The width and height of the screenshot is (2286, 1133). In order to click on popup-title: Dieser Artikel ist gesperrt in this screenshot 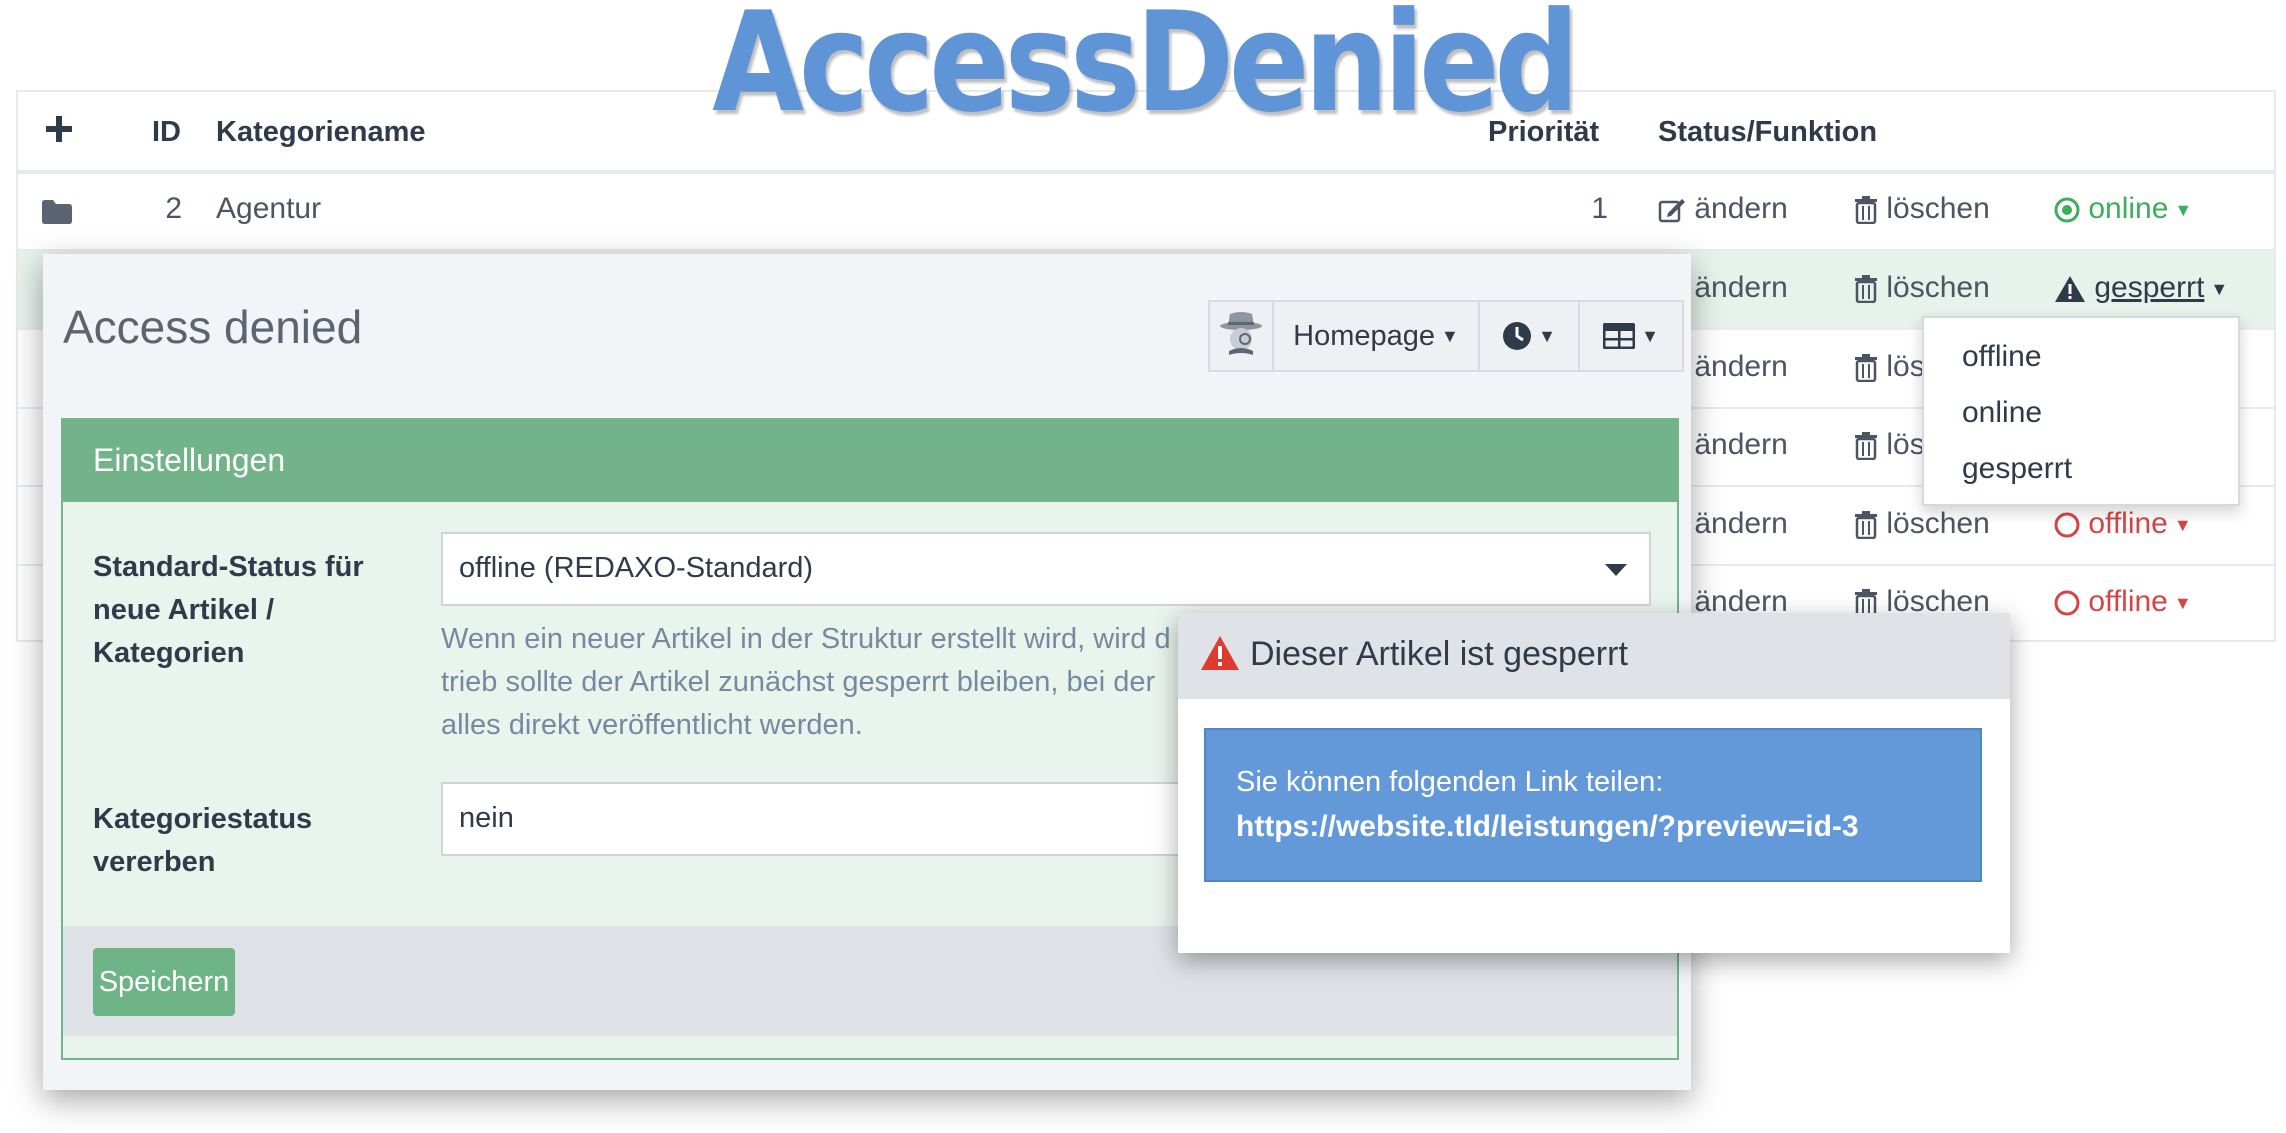, I will do `click(1439, 654)`.